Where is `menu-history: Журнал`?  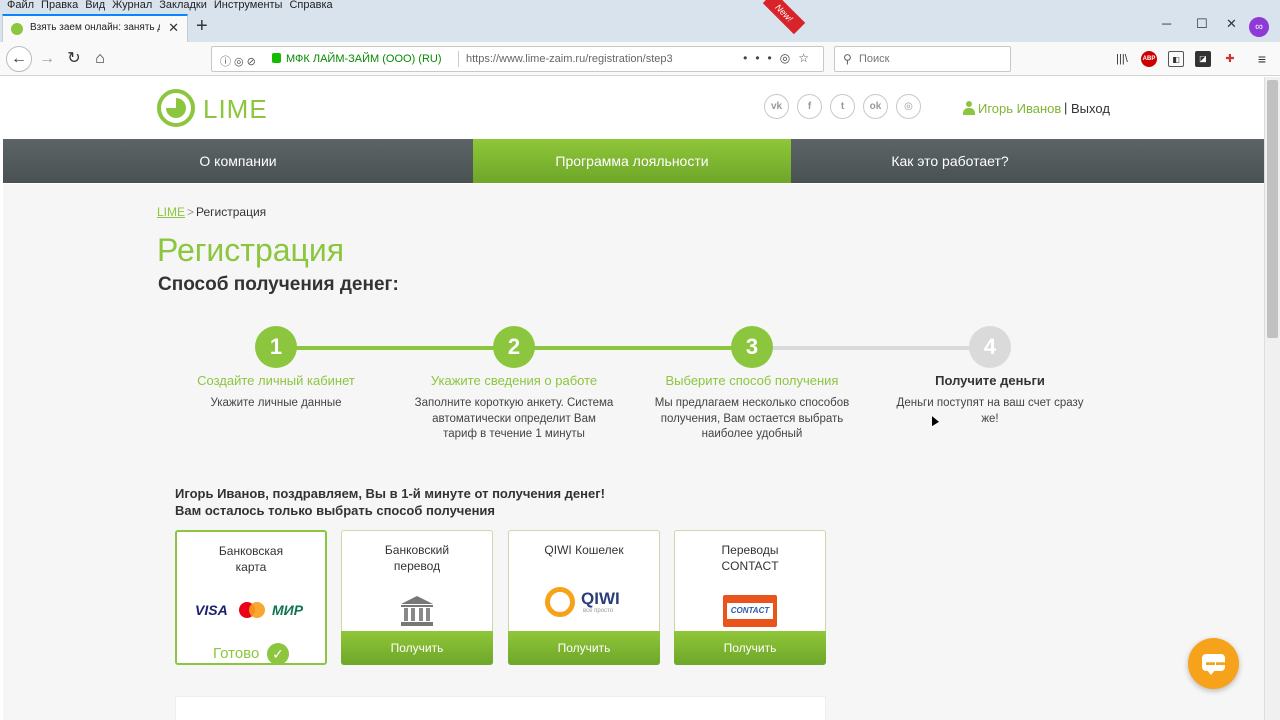 menu-history: Журнал is located at coordinates (132, 5).